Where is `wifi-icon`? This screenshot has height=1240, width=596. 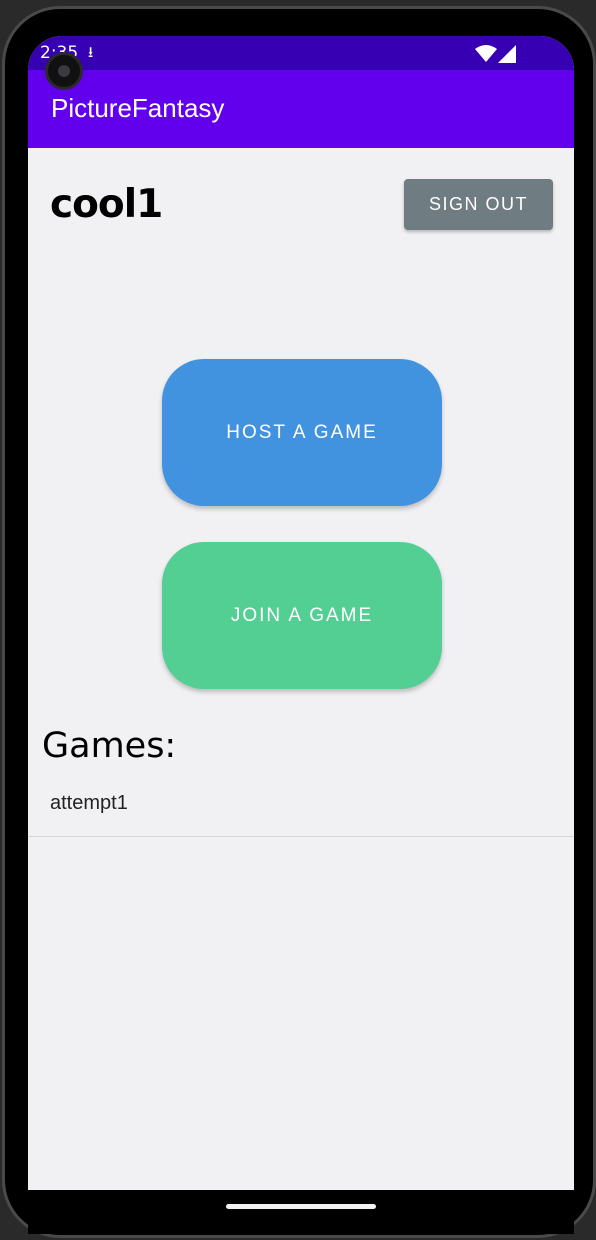 wifi-icon is located at coordinates (486, 53).